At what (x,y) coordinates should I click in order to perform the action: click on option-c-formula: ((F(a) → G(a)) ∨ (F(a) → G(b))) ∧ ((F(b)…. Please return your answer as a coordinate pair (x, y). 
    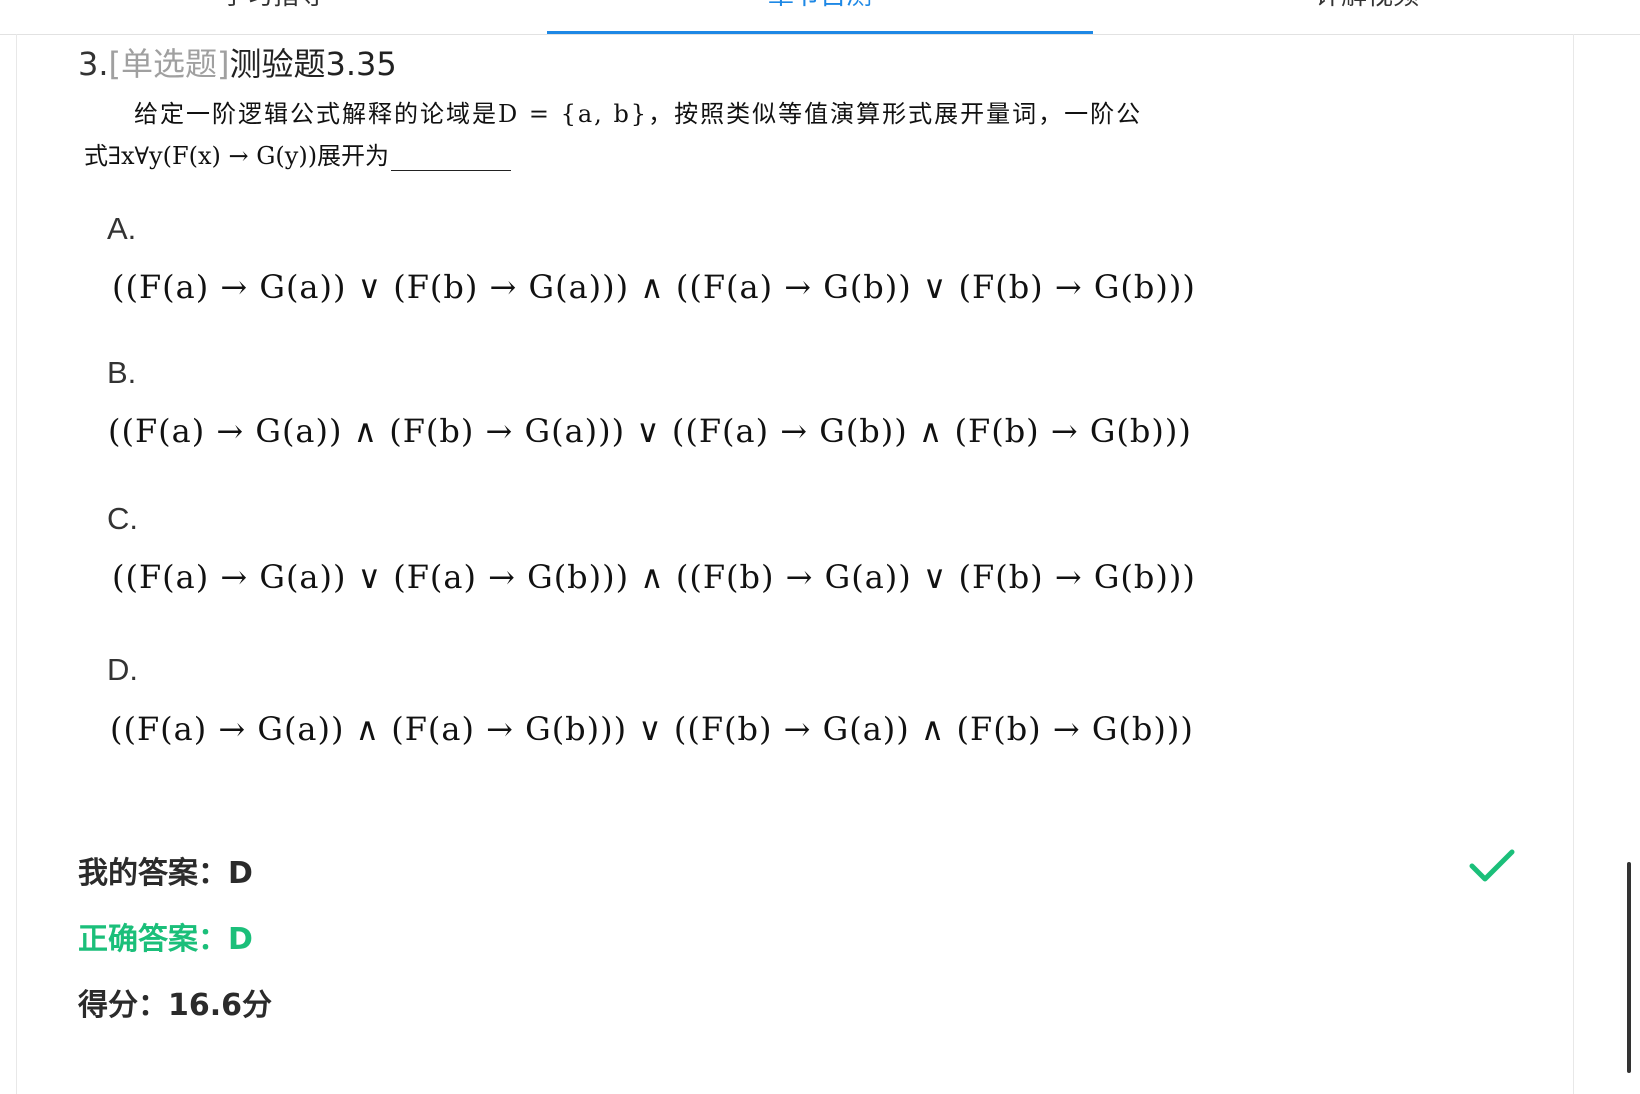
    Looking at the image, I should click on (654, 577).